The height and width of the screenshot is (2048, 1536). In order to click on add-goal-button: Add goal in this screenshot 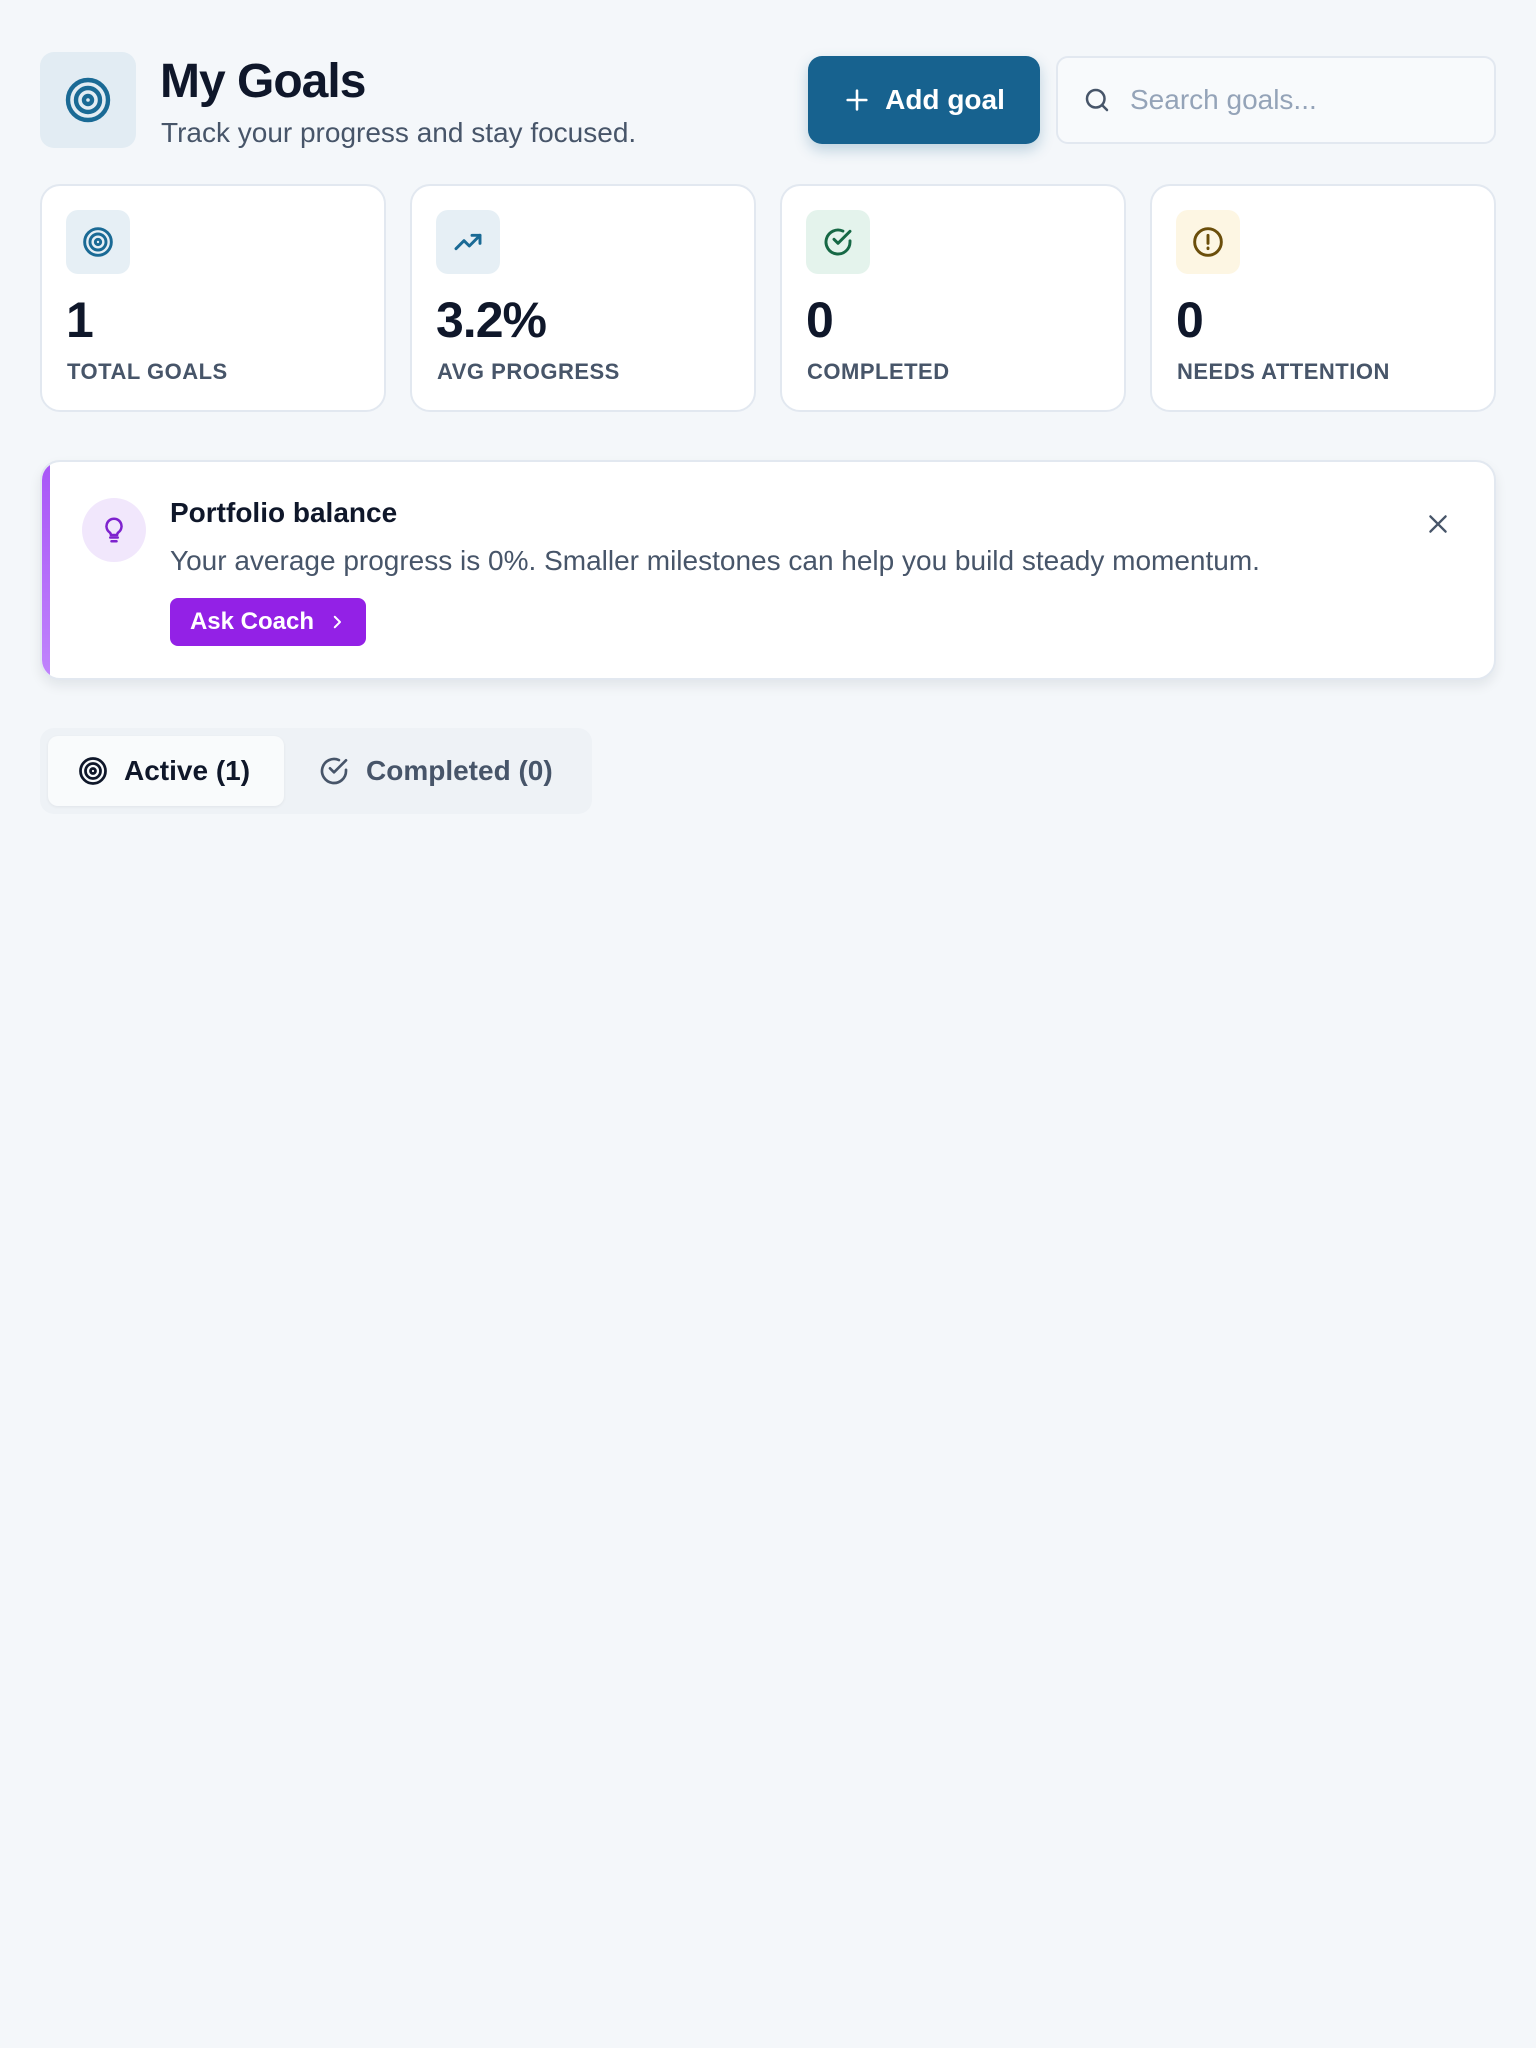, I will do `click(924, 100)`.